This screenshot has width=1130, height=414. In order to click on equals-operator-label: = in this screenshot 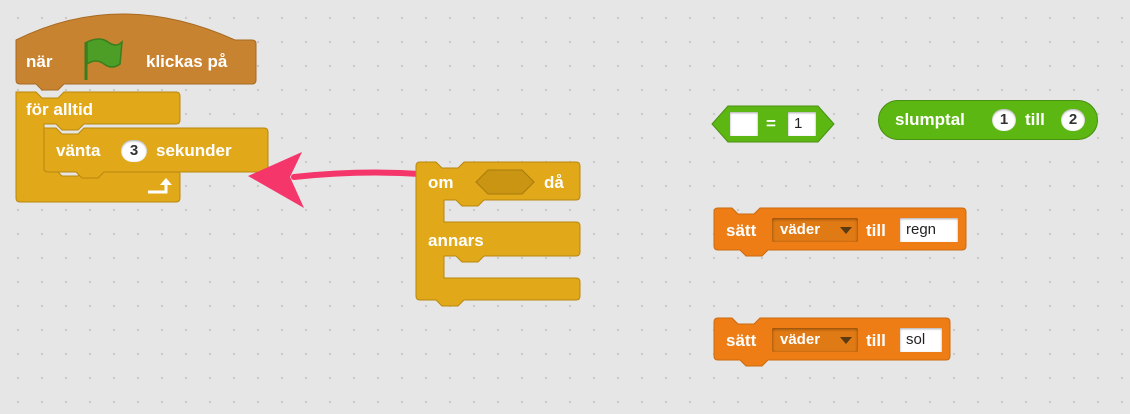, I will do `click(771, 123)`.